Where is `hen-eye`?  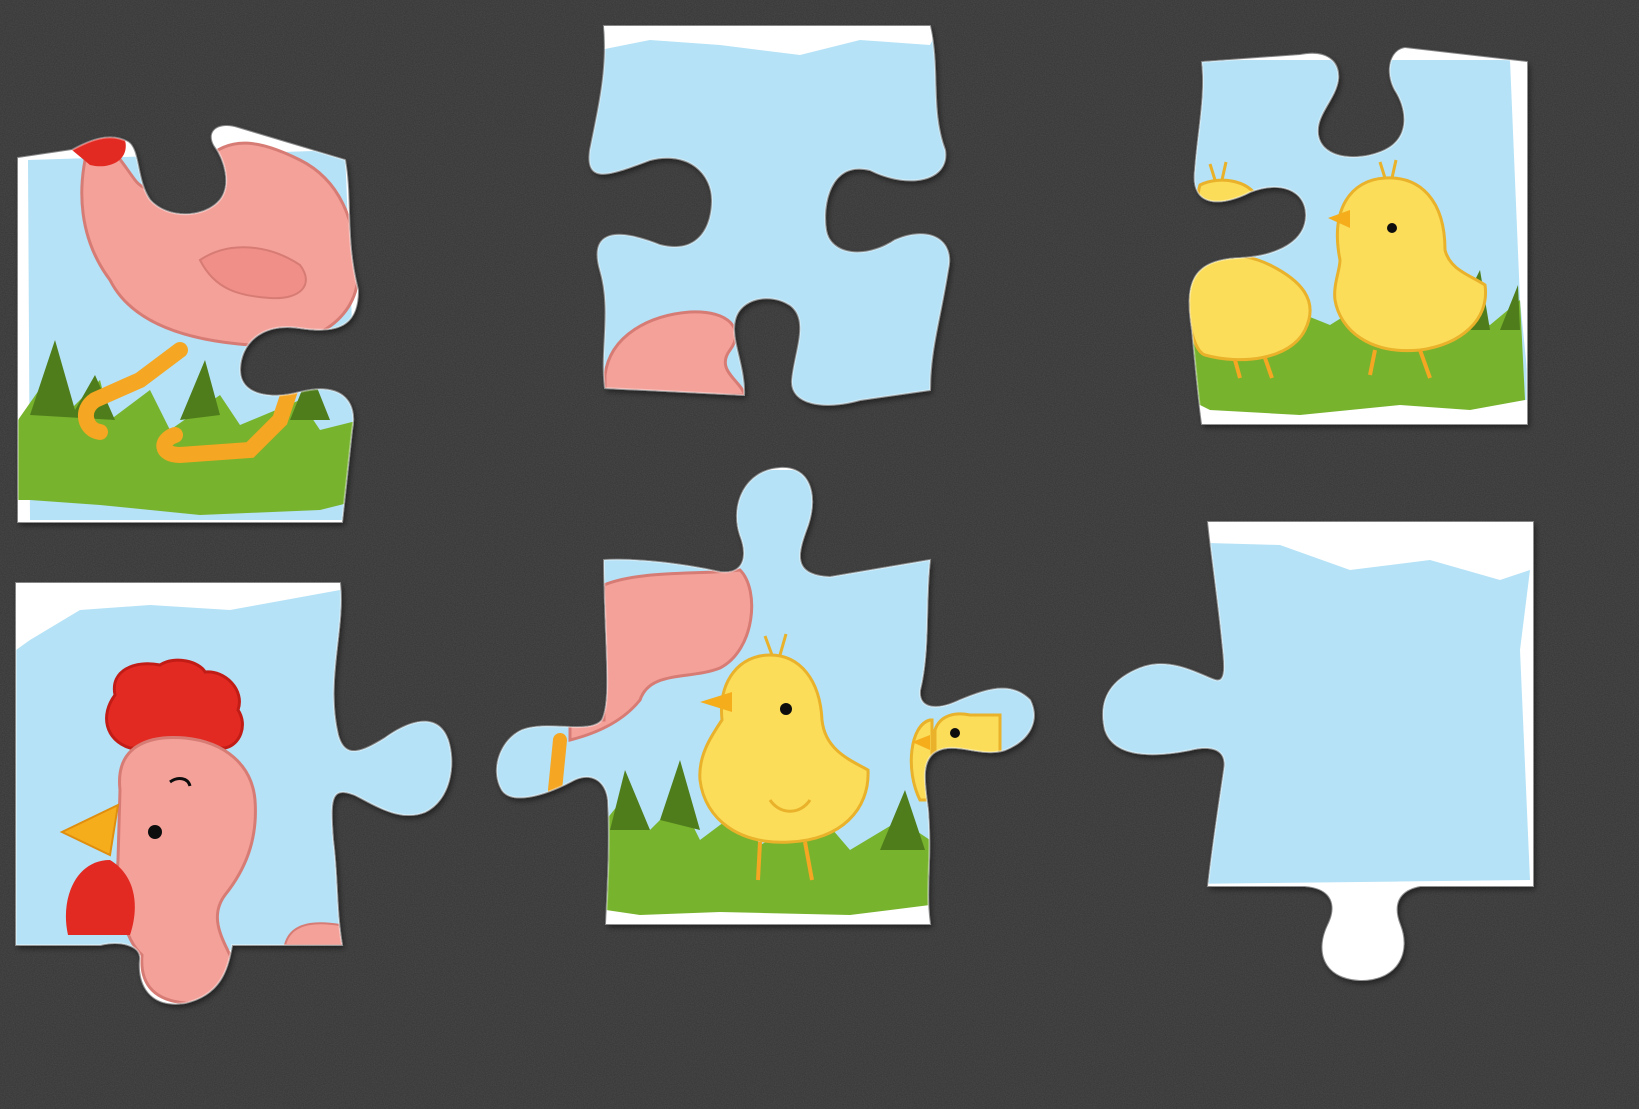 hen-eye is located at coordinates (155, 832).